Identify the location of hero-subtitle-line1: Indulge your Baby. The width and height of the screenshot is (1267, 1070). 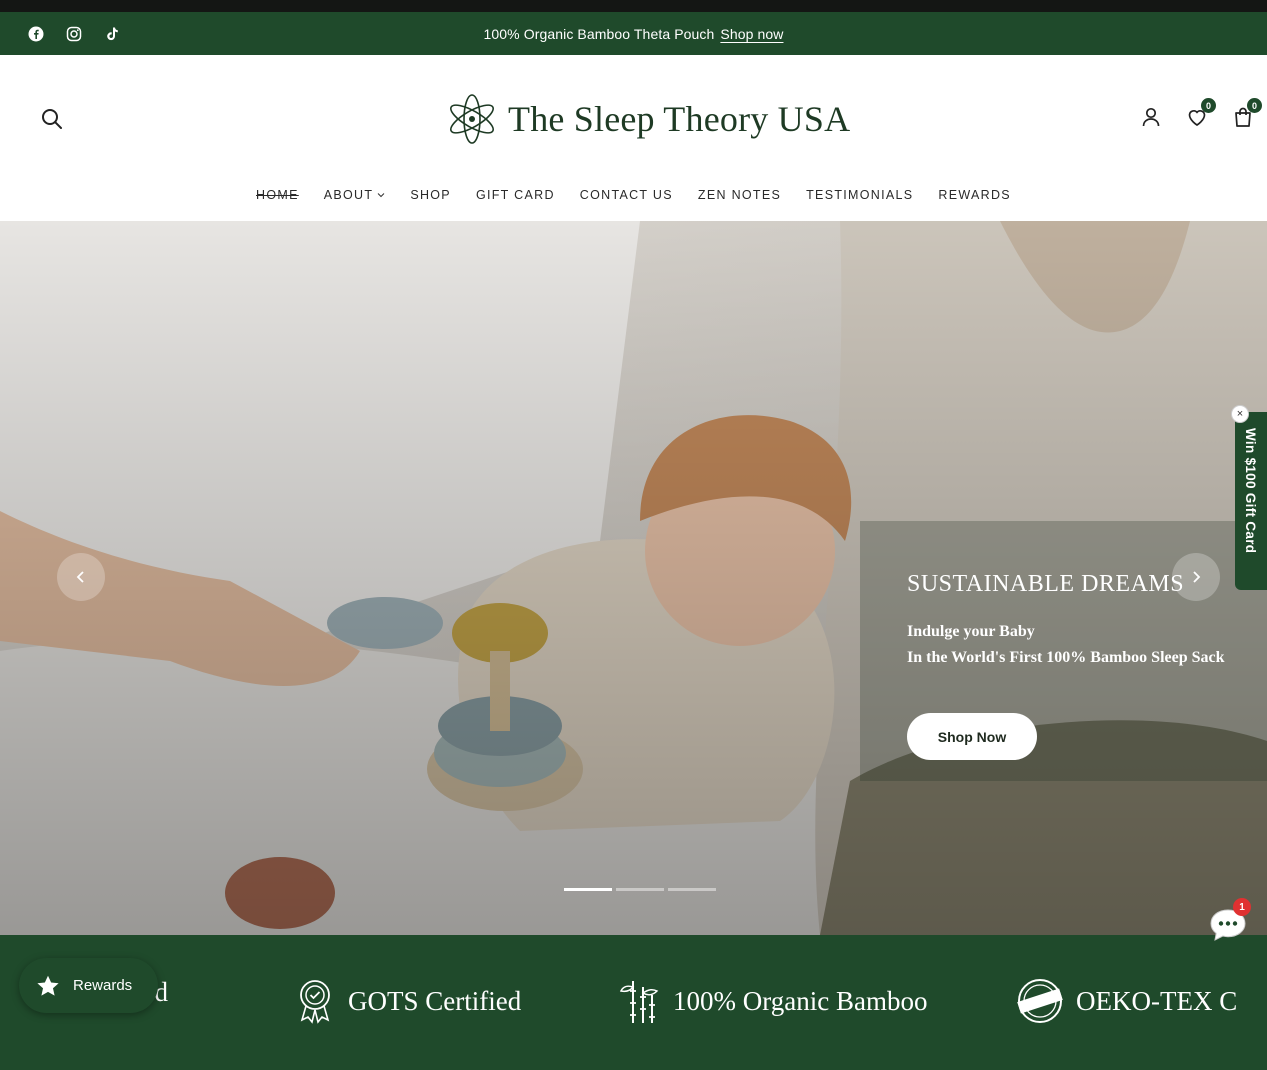
(971, 631).